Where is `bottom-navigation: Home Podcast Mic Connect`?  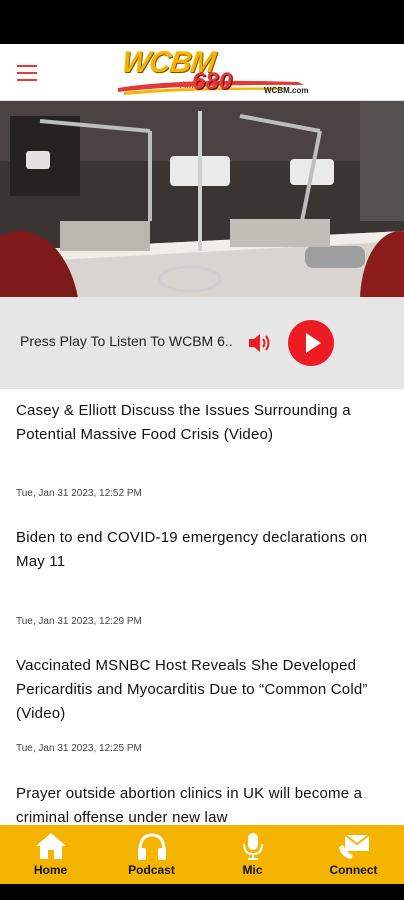
bottom-navigation: Home Podcast Mic Connect is located at coordinates (202, 854).